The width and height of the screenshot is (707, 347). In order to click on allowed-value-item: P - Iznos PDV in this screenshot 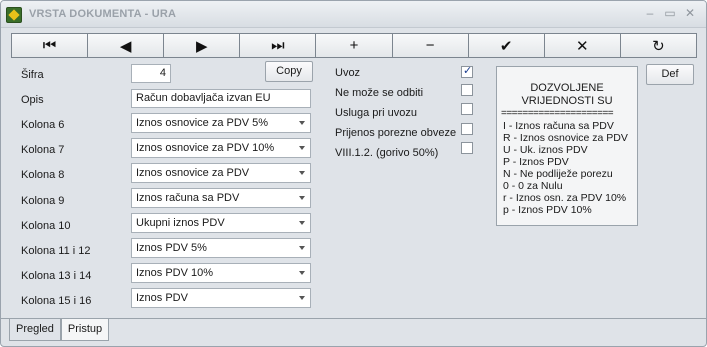, I will do `click(536, 162)`.